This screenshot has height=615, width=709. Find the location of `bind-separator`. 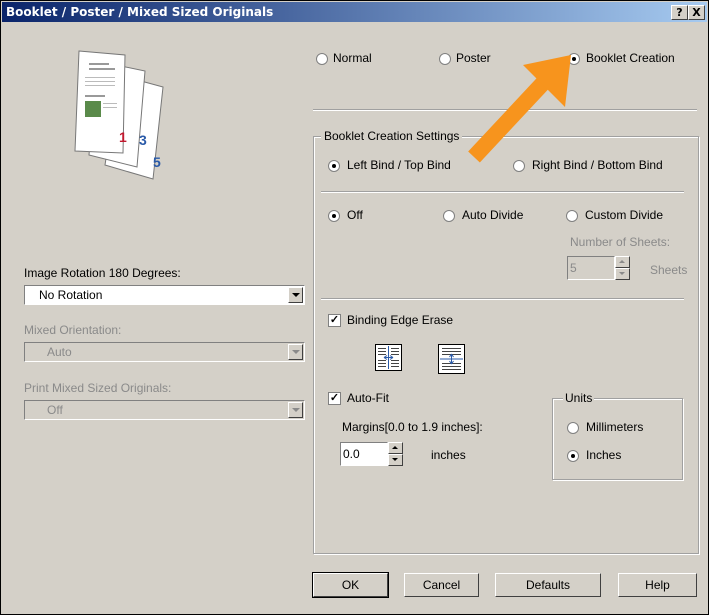

bind-separator is located at coordinates (502, 192).